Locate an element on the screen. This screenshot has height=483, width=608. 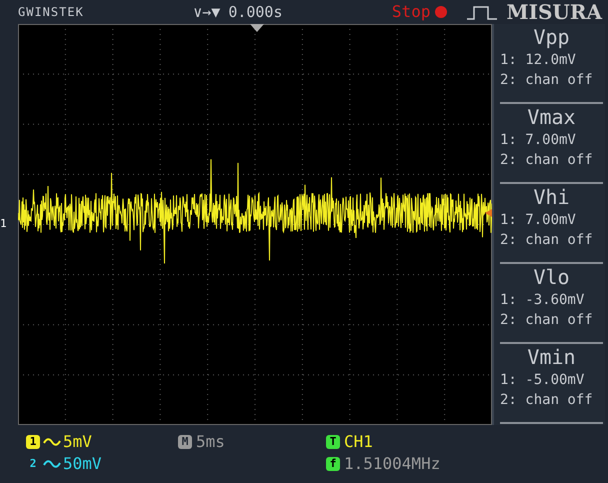
stop-dot-icon is located at coordinates (441, 12).